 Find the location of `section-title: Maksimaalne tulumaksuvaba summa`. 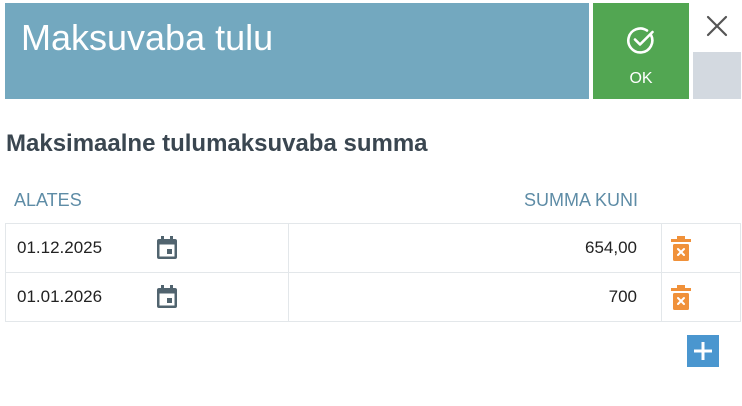

section-title: Maksimaalne tulumaksuvaba summa is located at coordinates (217, 143).